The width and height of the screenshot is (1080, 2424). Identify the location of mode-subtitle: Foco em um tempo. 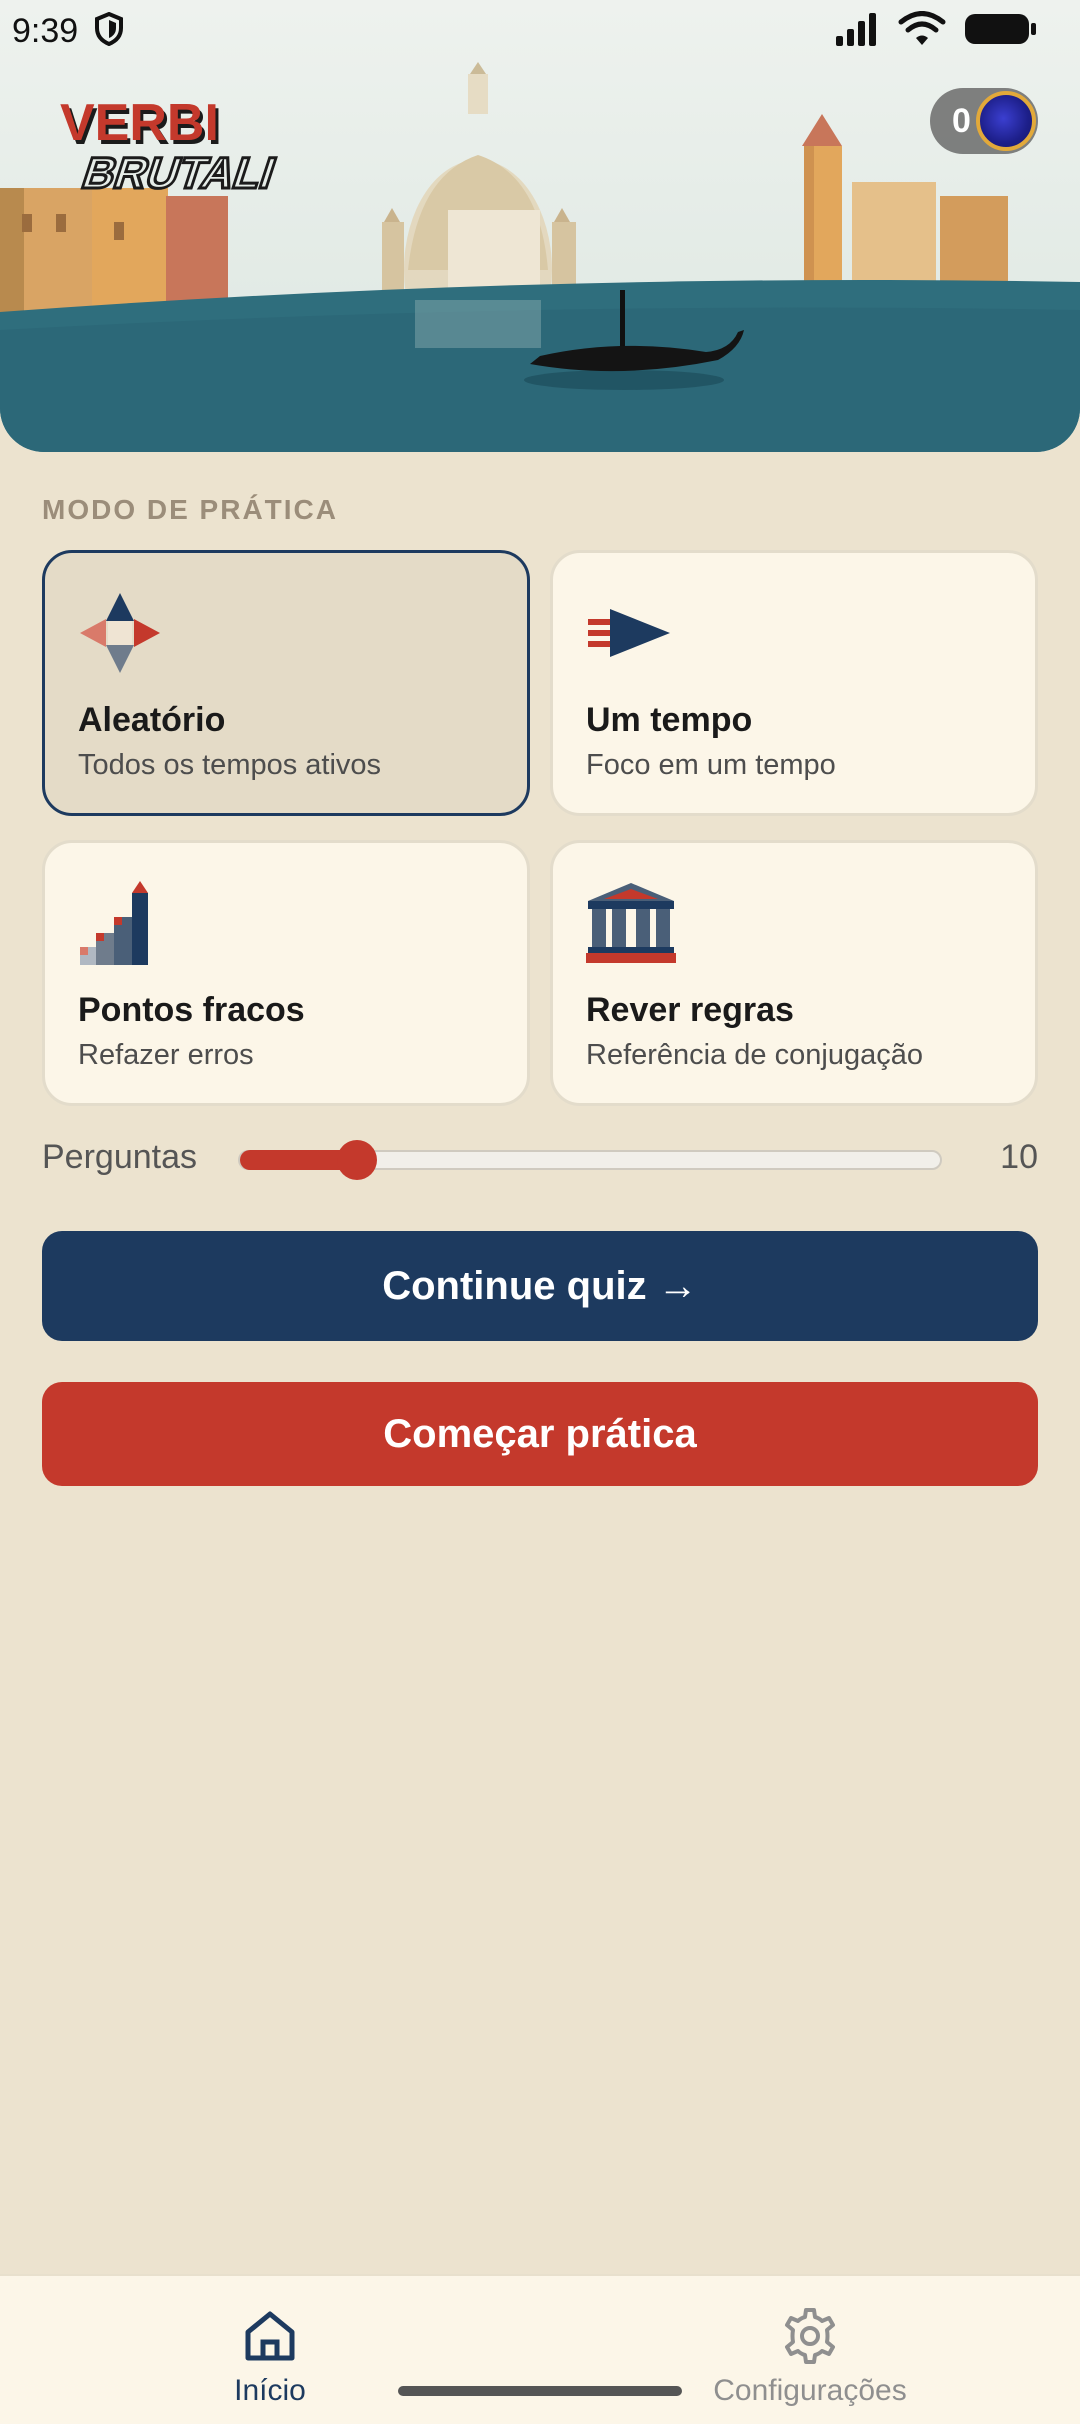
(711, 765).